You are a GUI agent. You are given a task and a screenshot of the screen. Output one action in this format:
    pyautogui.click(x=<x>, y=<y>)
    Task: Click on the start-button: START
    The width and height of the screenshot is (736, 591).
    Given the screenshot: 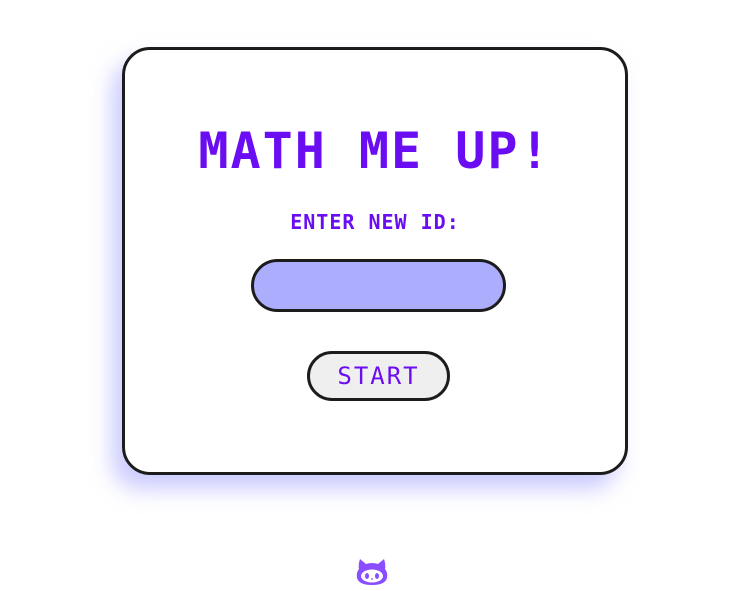 What is the action you would take?
    pyautogui.click(x=378, y=376)
    